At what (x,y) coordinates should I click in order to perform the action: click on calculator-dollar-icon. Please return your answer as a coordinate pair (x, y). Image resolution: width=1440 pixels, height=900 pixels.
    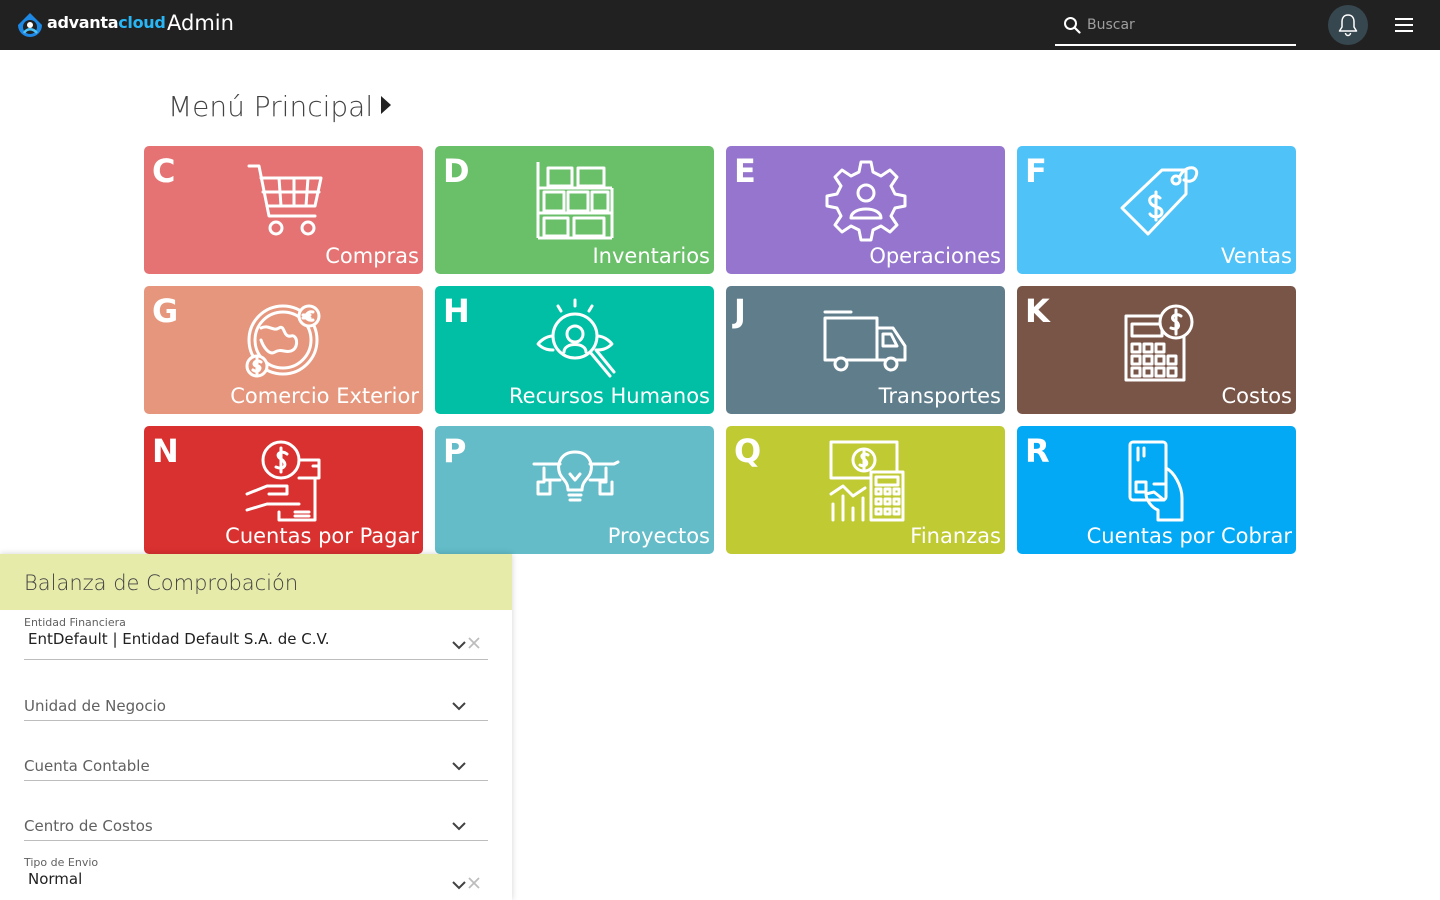
    Looking at the image, I should click on (1159, 343).